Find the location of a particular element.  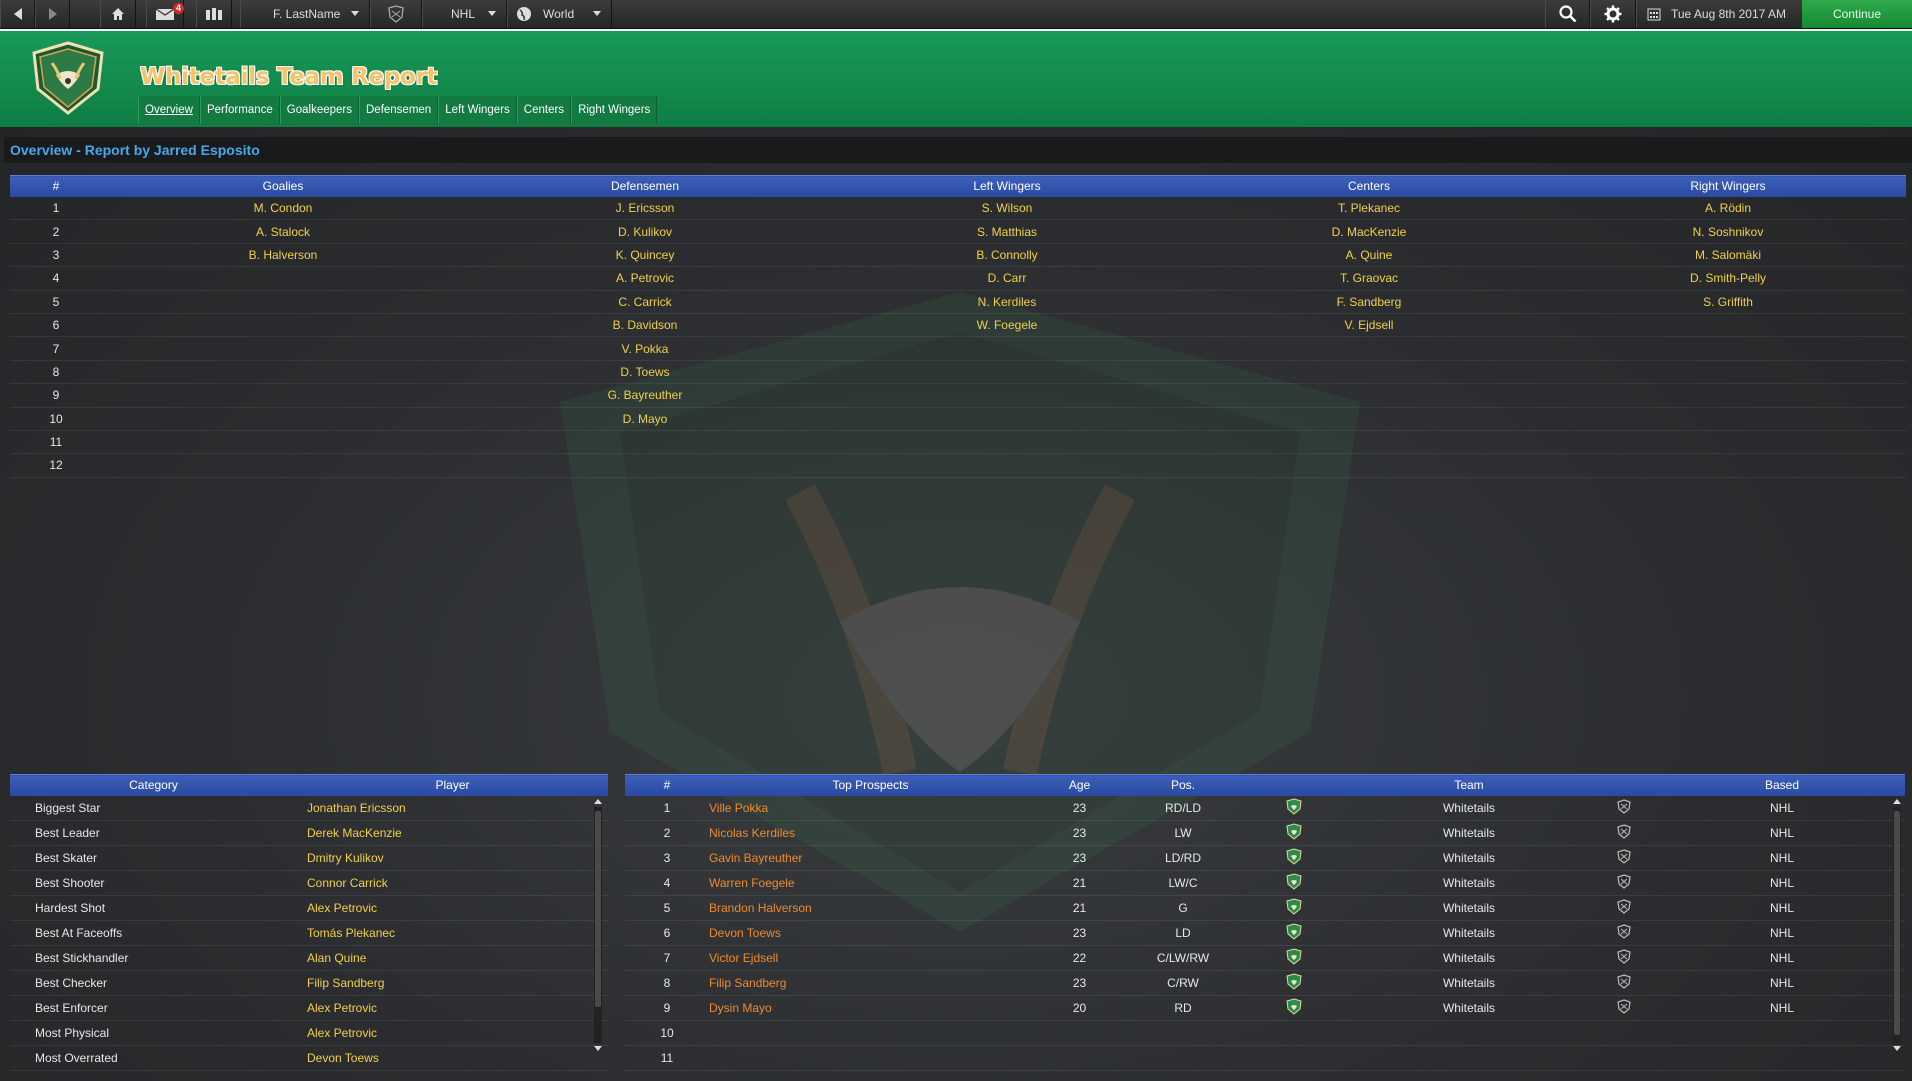

player-link: Connor Carrick is located at coordinates (452, 883).